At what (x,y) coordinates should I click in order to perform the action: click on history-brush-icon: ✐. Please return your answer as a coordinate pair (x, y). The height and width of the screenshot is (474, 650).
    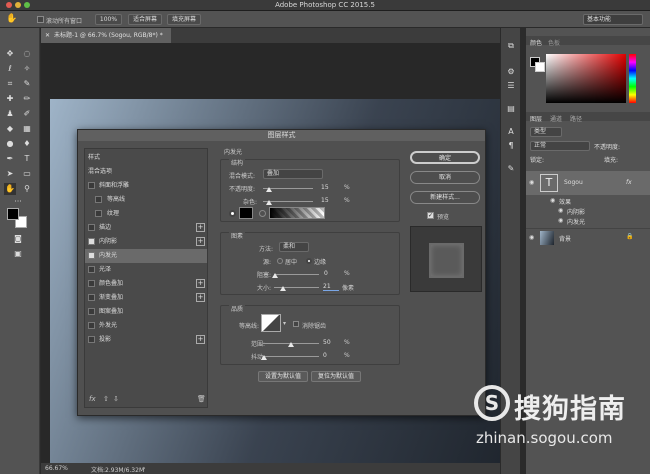
    Looking at the image, I should click on (27, 114).